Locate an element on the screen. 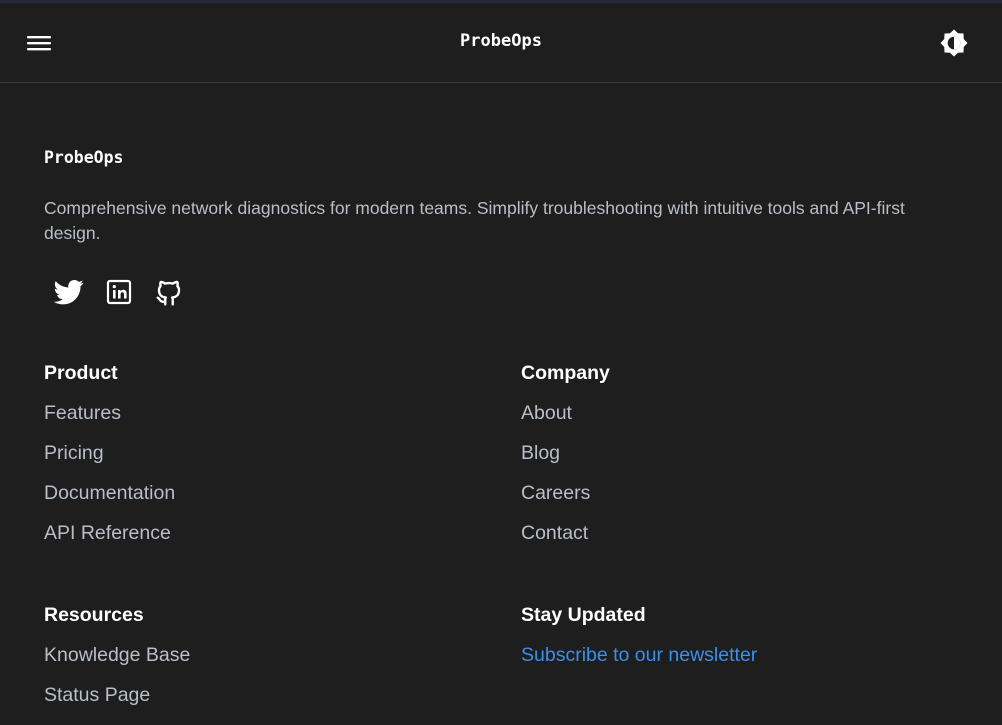 The height and width of the screenshot is (725, 1002). linkedin-icon is located at coordinates (119, 292).